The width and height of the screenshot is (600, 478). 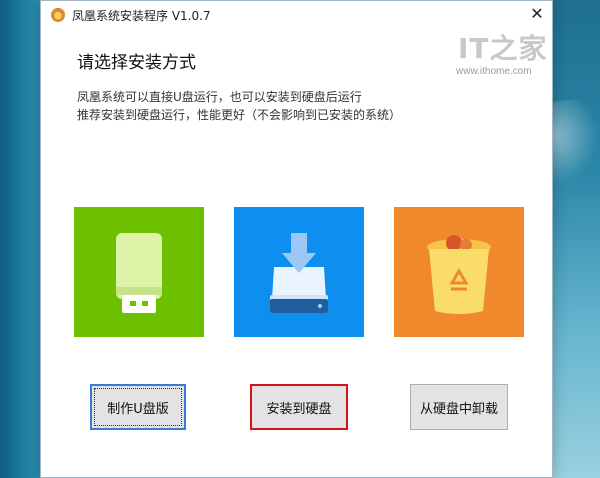 I want to click on usb-option-tile, so click(x=139, y=272).